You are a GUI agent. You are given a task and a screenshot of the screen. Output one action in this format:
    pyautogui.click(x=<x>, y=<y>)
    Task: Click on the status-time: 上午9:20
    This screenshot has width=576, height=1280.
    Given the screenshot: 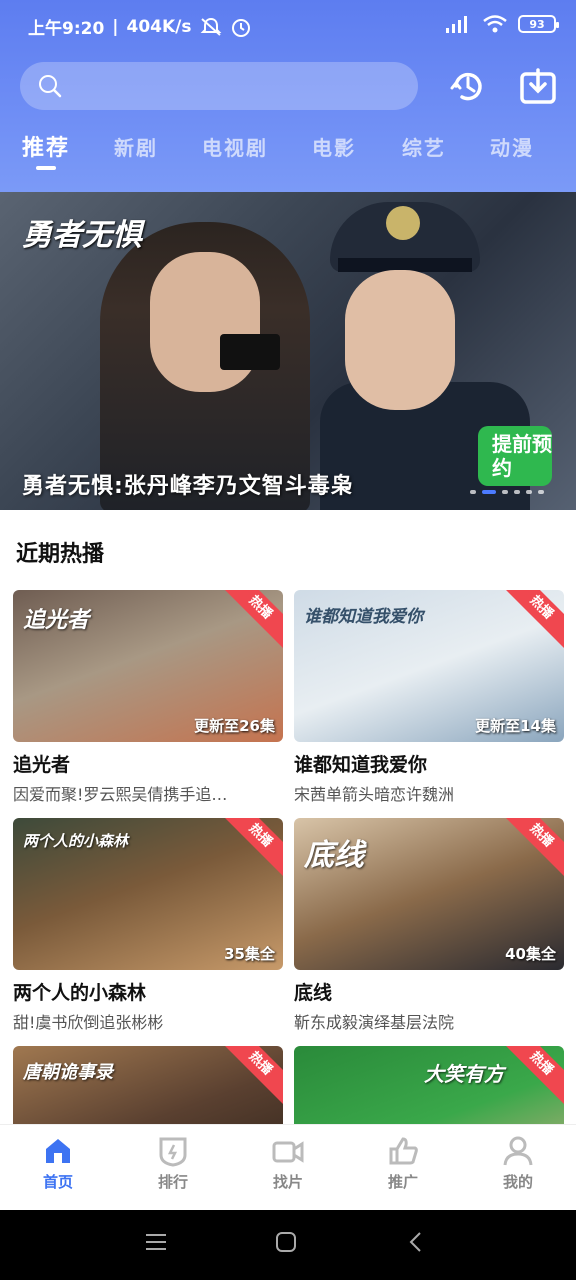 What is the action you would take?
    pyautogui.click(x=66, y=29)
    